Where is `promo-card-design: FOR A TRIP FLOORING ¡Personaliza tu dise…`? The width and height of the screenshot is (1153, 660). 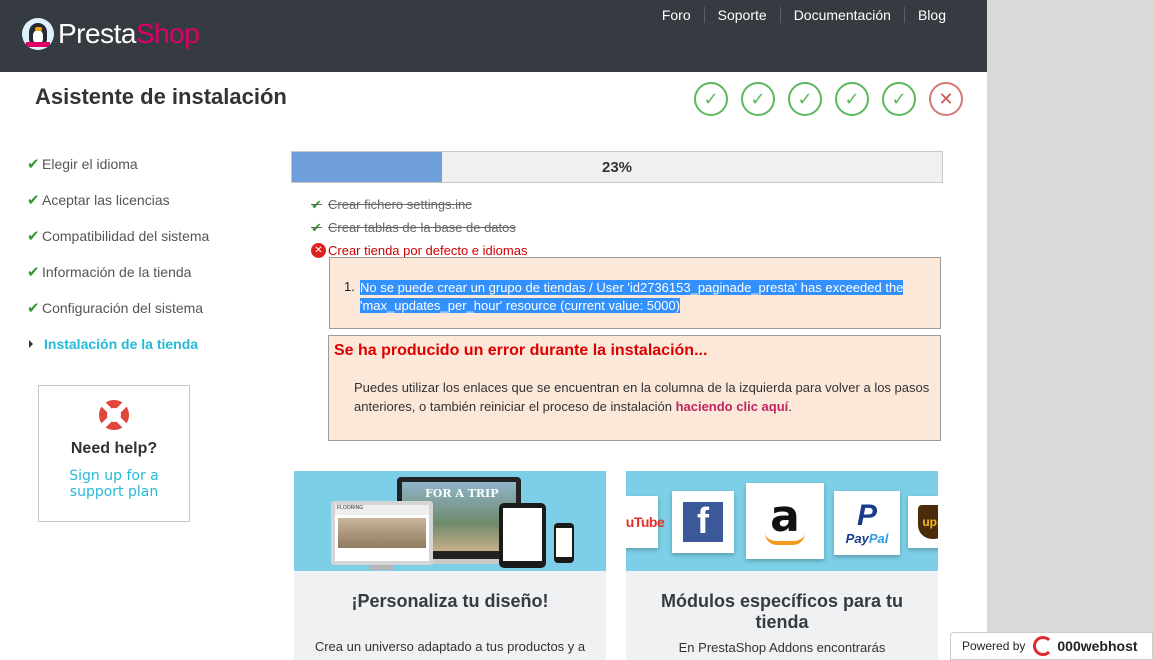 promo-card-design: FOR A TRIP FLOORING ¡Personaliza tu dise… is located at coordinates (450, 565).